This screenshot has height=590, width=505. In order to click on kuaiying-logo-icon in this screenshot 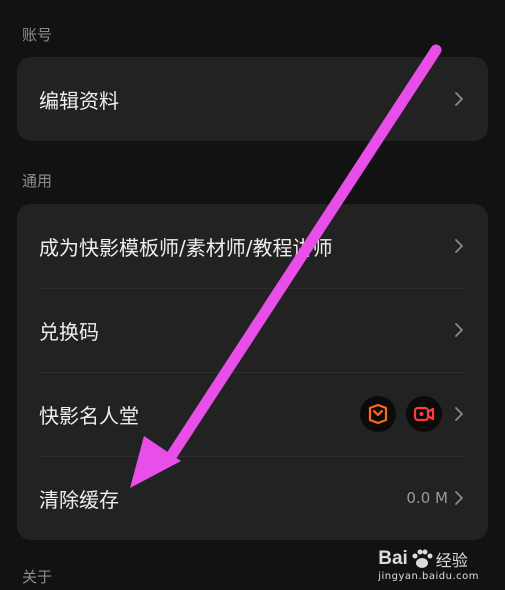, I will do `click(378, 414)`.